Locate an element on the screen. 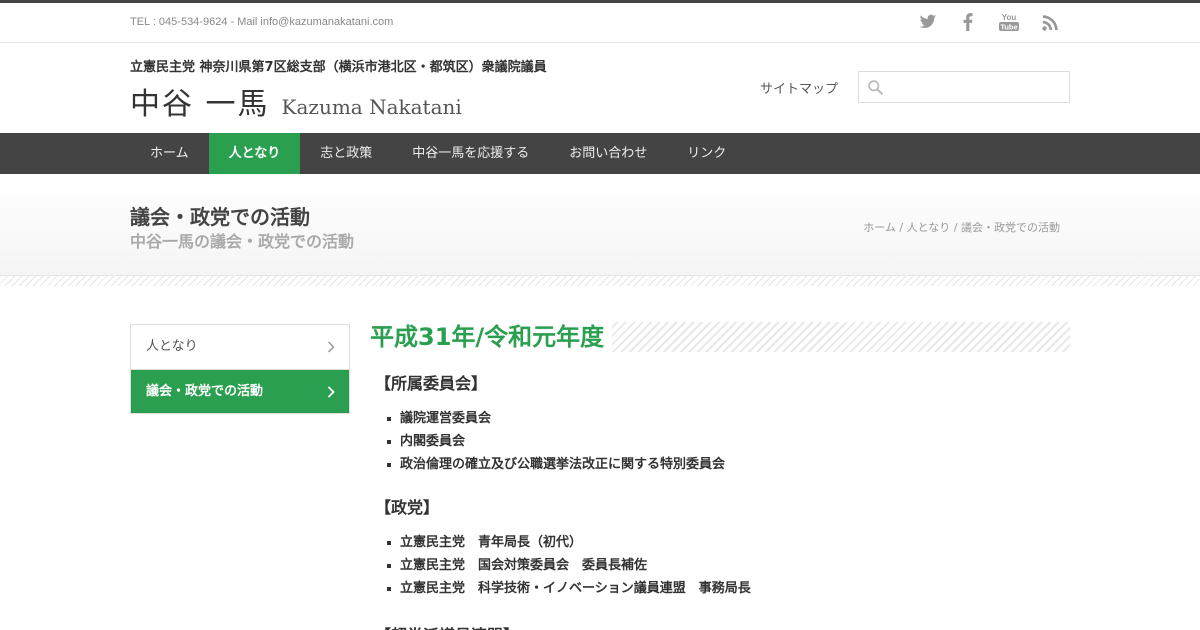 This screenshot has height=630, width=1200. facebook-icon is located at coordinates (968, 22).